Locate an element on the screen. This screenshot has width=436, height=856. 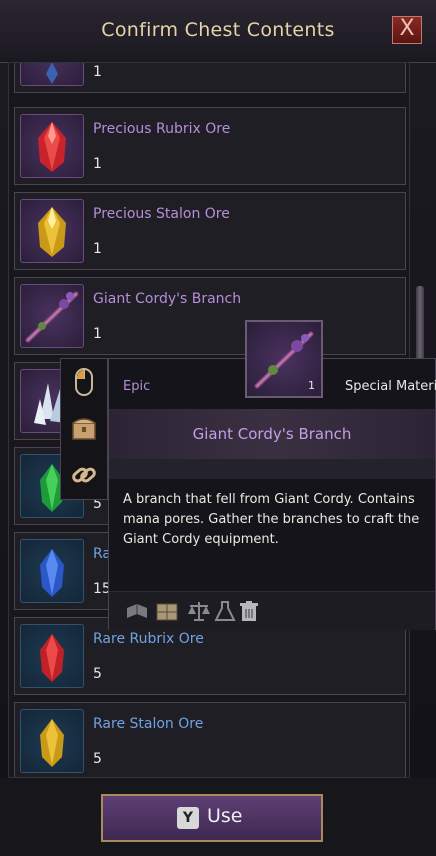
use-label: Use is located at coordinates (225, 816).